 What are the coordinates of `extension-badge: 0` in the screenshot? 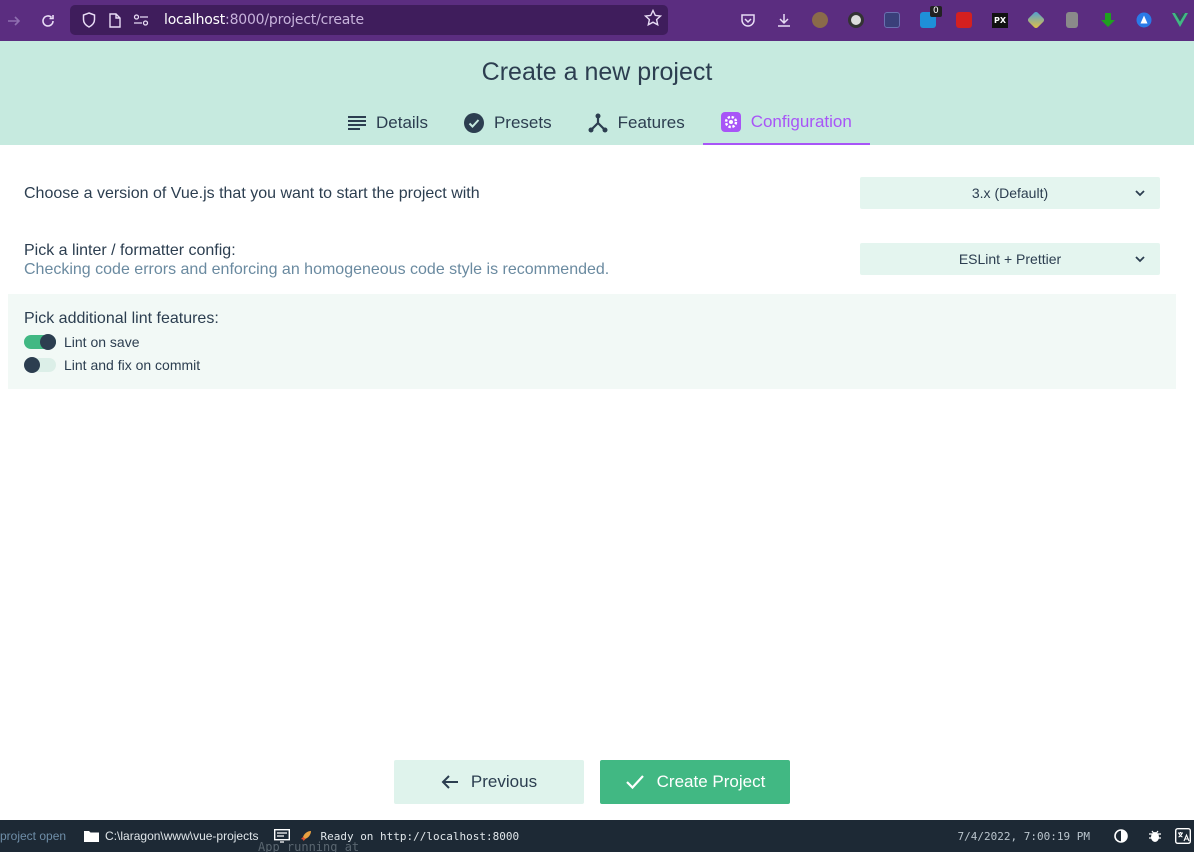 It's located at (936, 11).